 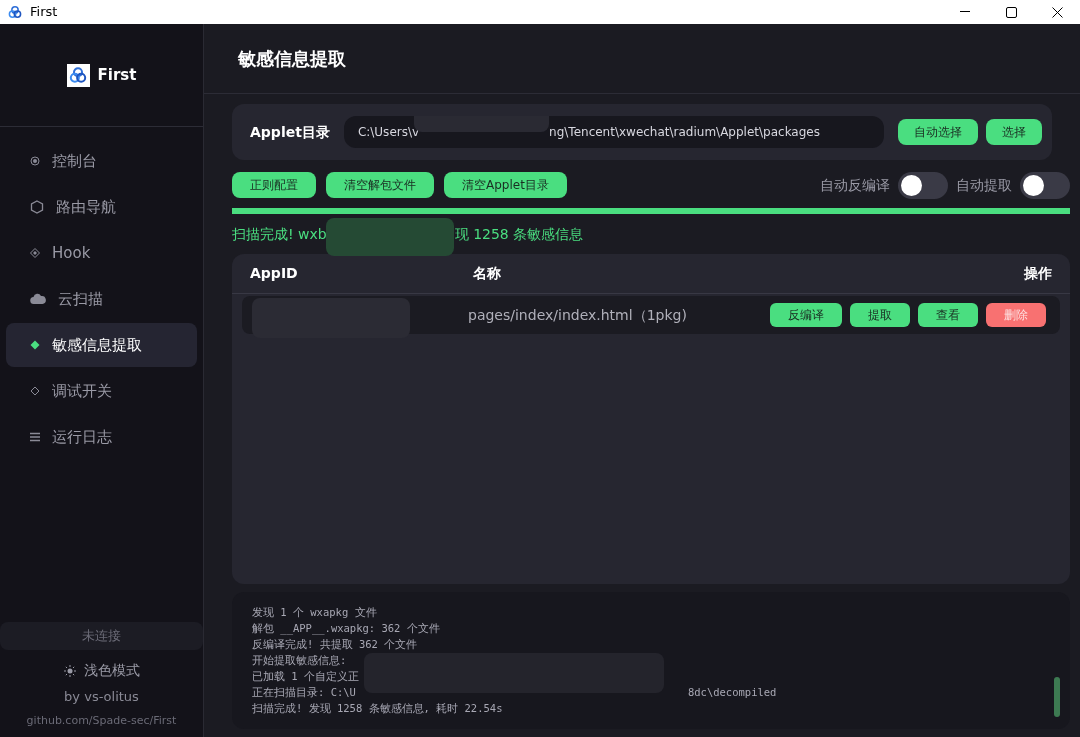 What do you see at coordinates (855, 185) in the screenshot?
I see `toggle-label: 自动反编译` at bounding box center [855, 185].